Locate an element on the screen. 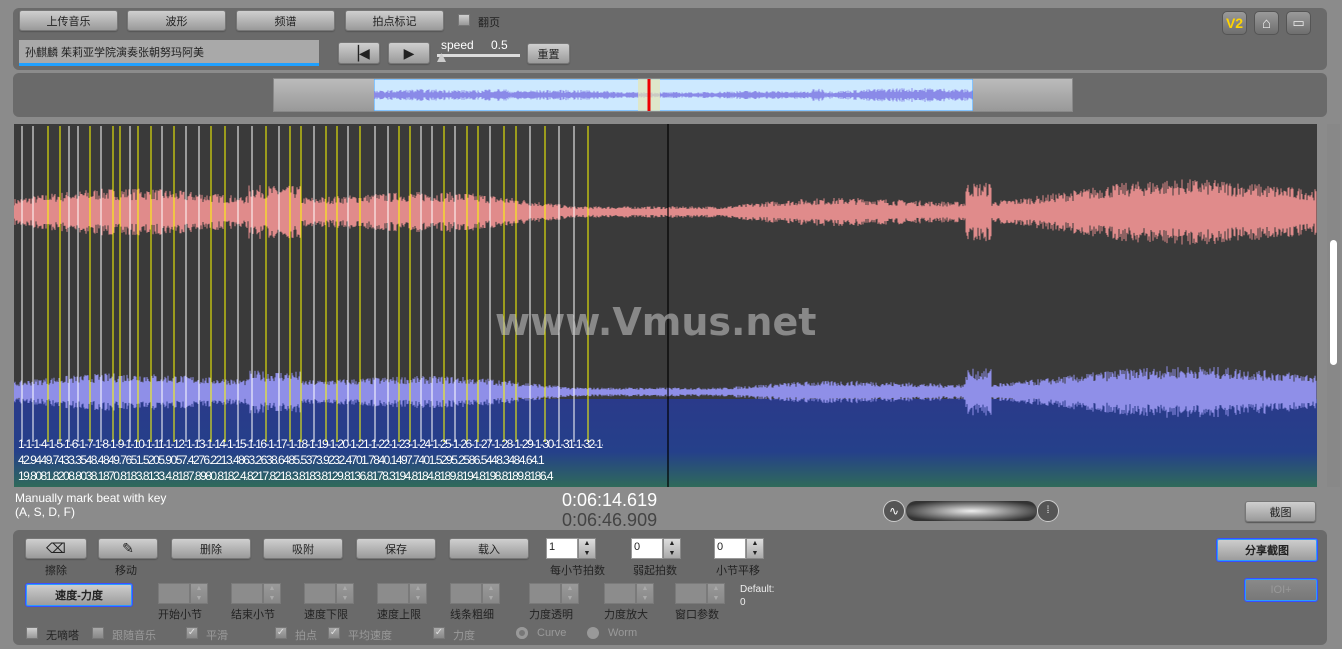  fullscreen-icon: ▭ is located at coordinates (1298, 23).